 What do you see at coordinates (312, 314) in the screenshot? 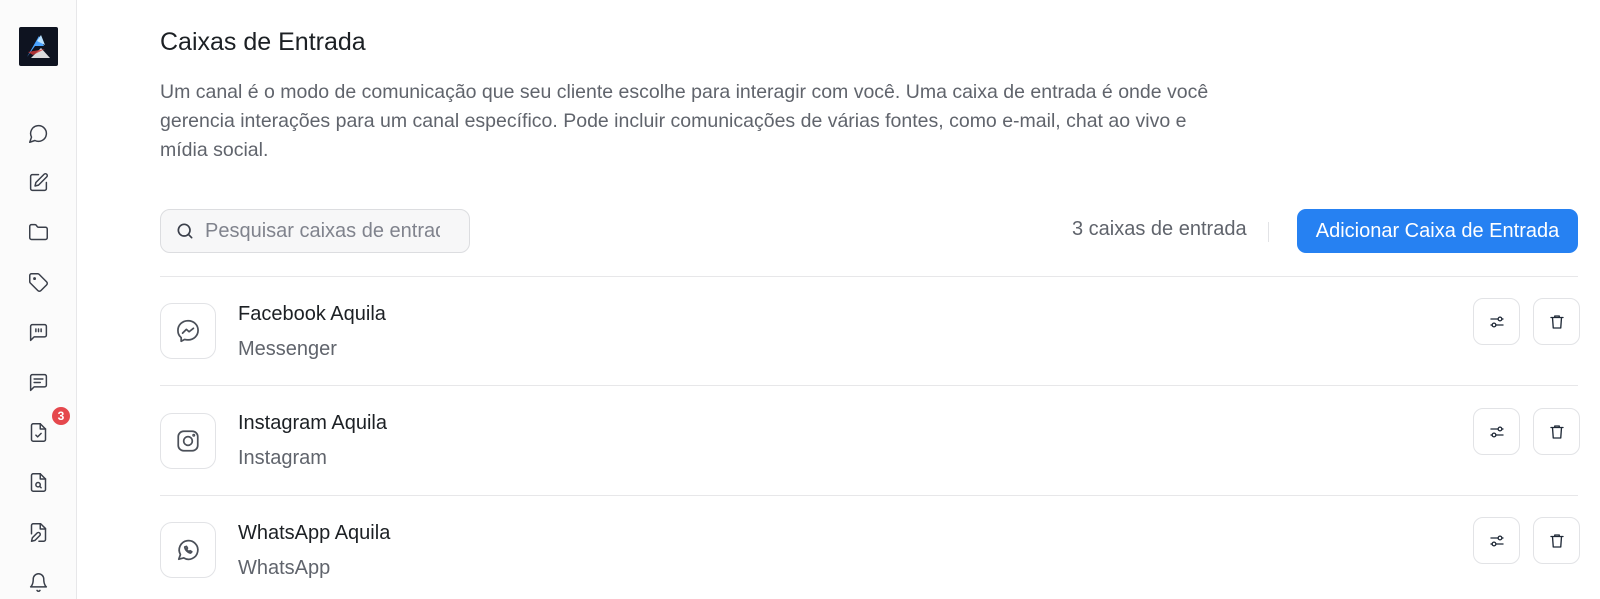
I see `inbox-name: Facebook Aquila` at bounding box center [312, 314].